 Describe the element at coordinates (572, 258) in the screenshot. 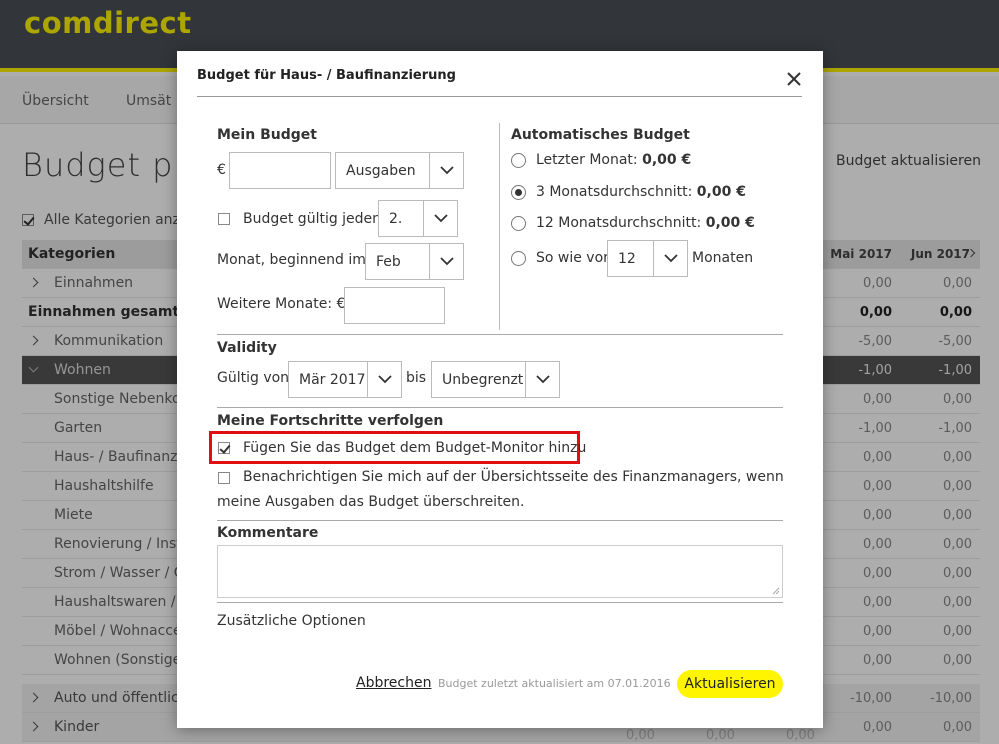

I see `so-wie-vor-label: So wie vor` at that location.